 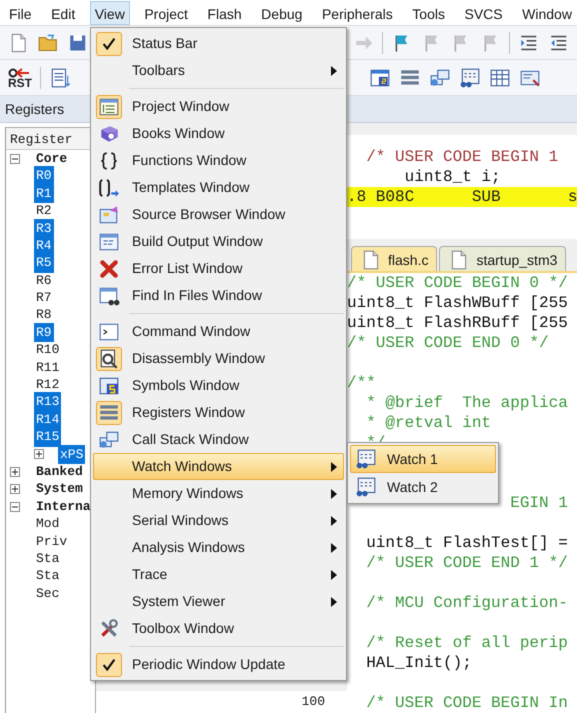 I want to click on tree-item: Sec, so click(x=48, y=594).